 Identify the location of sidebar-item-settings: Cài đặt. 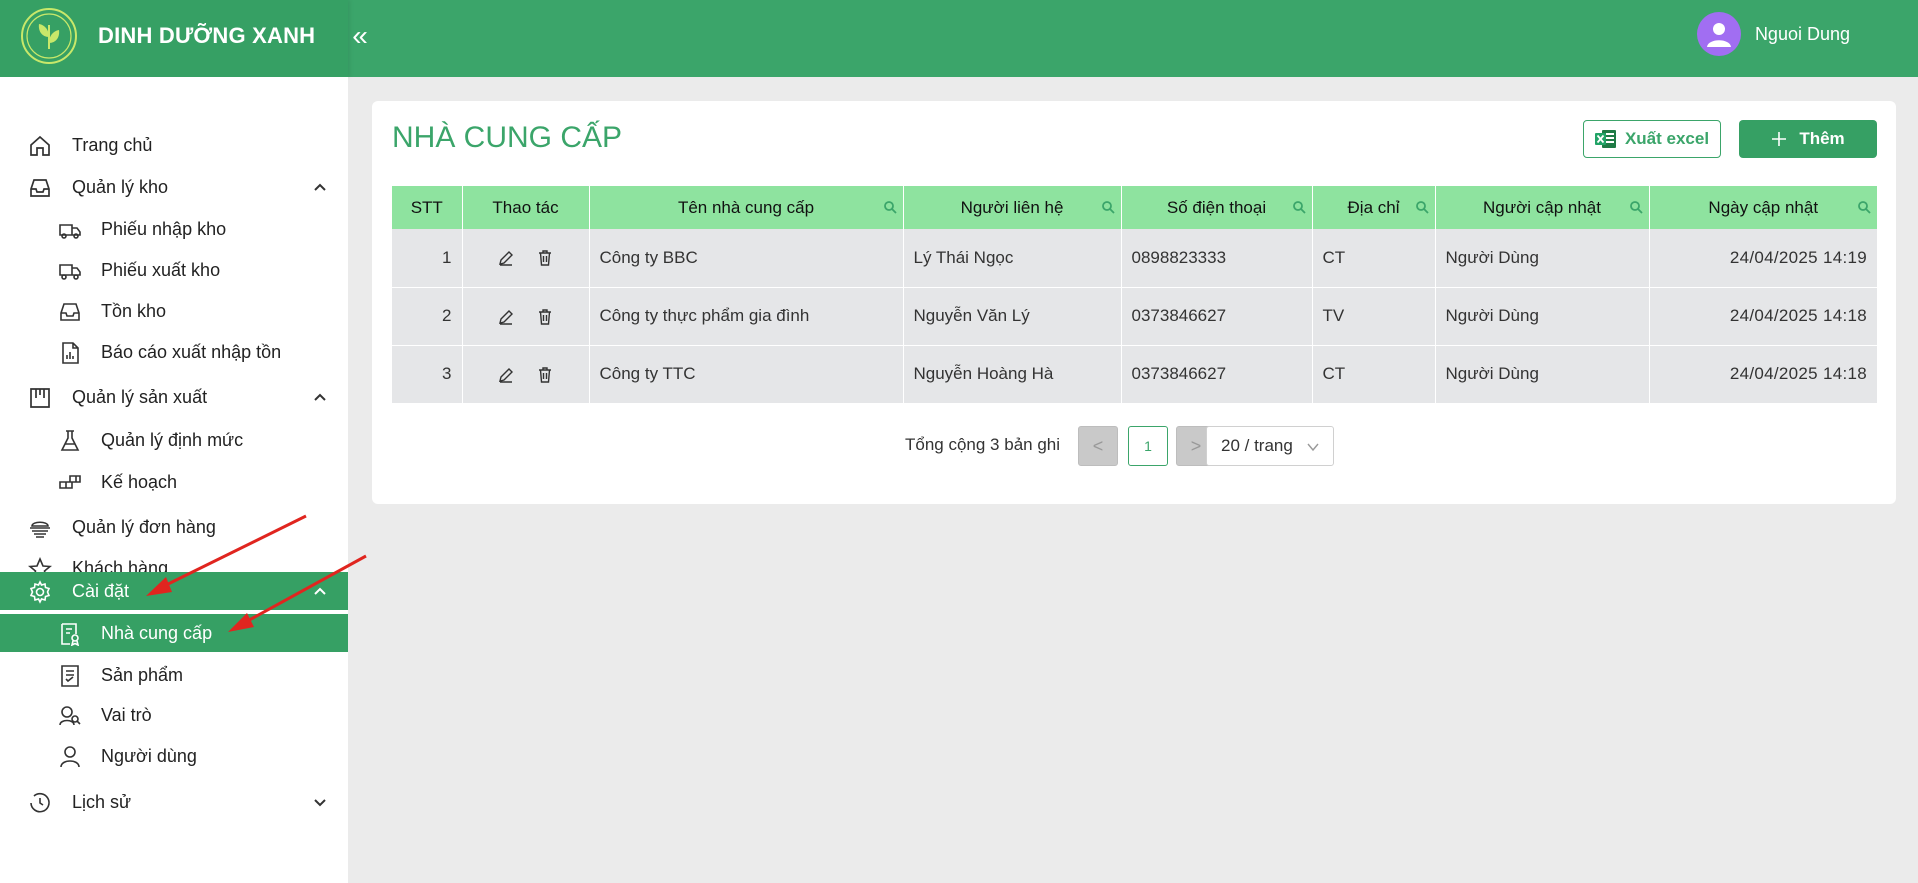
(174, 591).